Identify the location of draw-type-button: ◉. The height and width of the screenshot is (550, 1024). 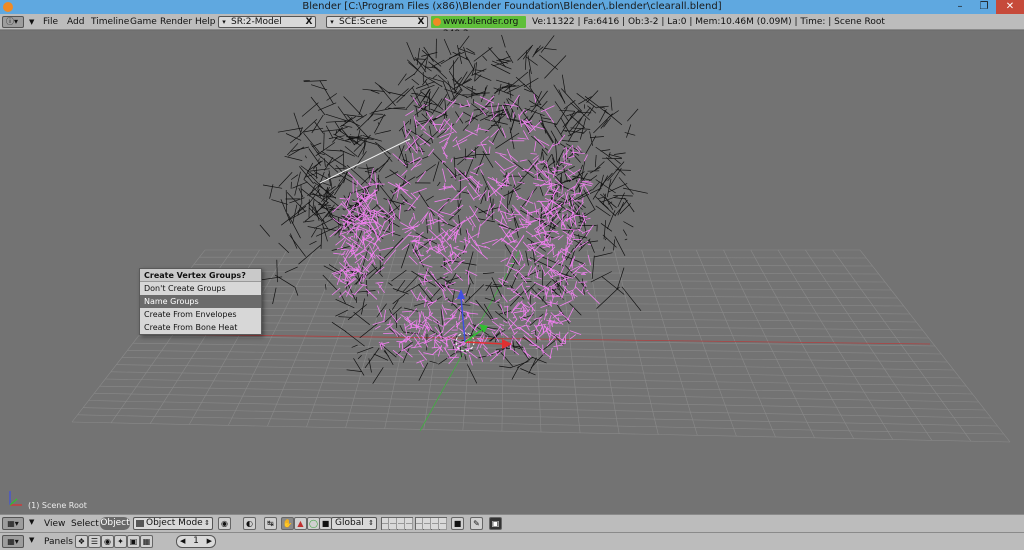
(224, 523).